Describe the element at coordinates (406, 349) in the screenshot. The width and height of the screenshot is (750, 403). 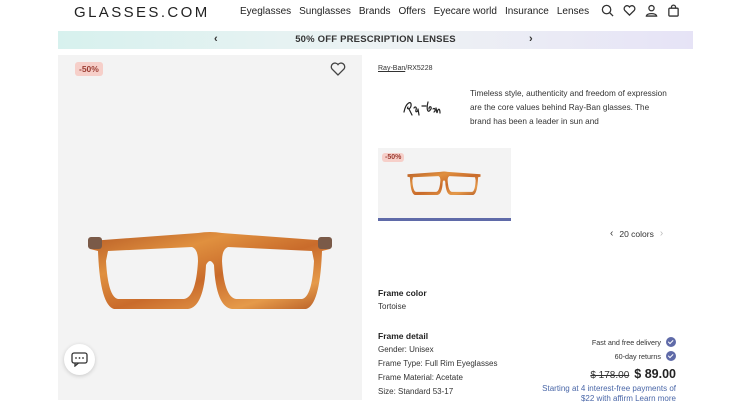
I see `detail-gender: Gender: Unisex` at that location.